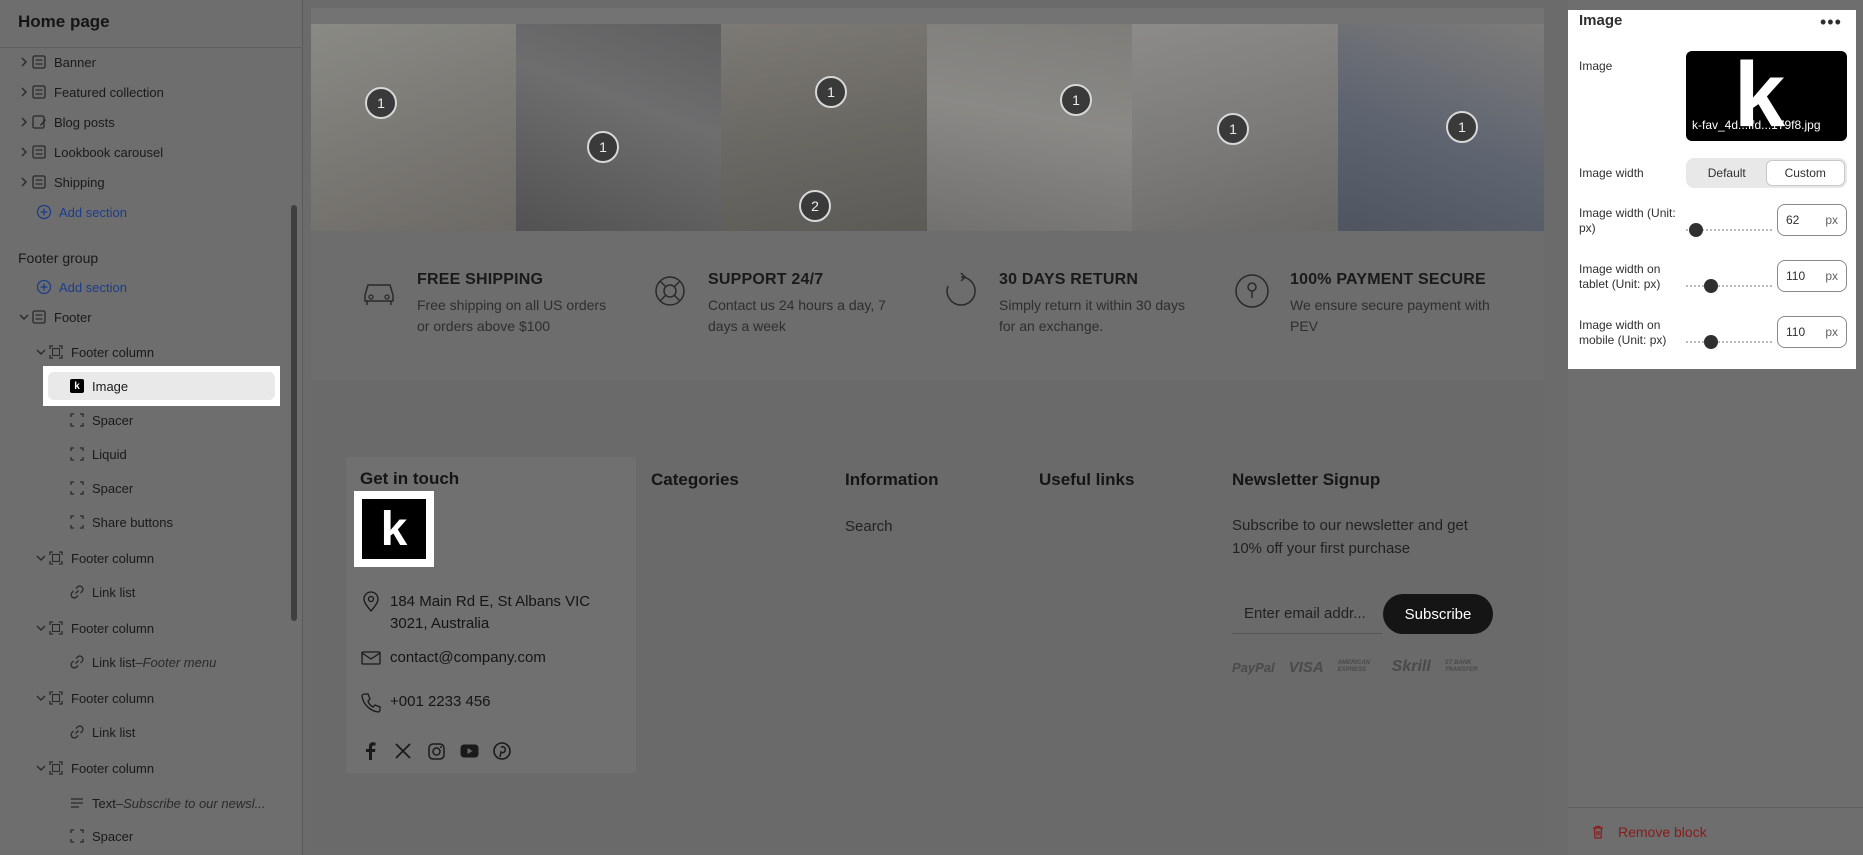 The image size is (1863, 855). Describe the element at coordinates (371, 658) in the screenshot. I see `mail-icon` at that location.